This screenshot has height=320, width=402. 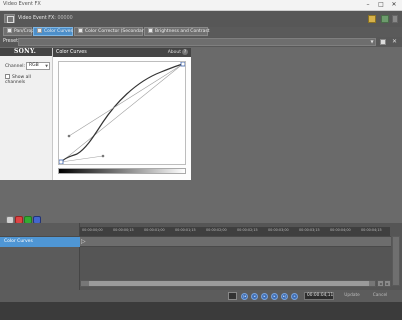 I want to click on play-button: ▸, so click(x=264, y=296).